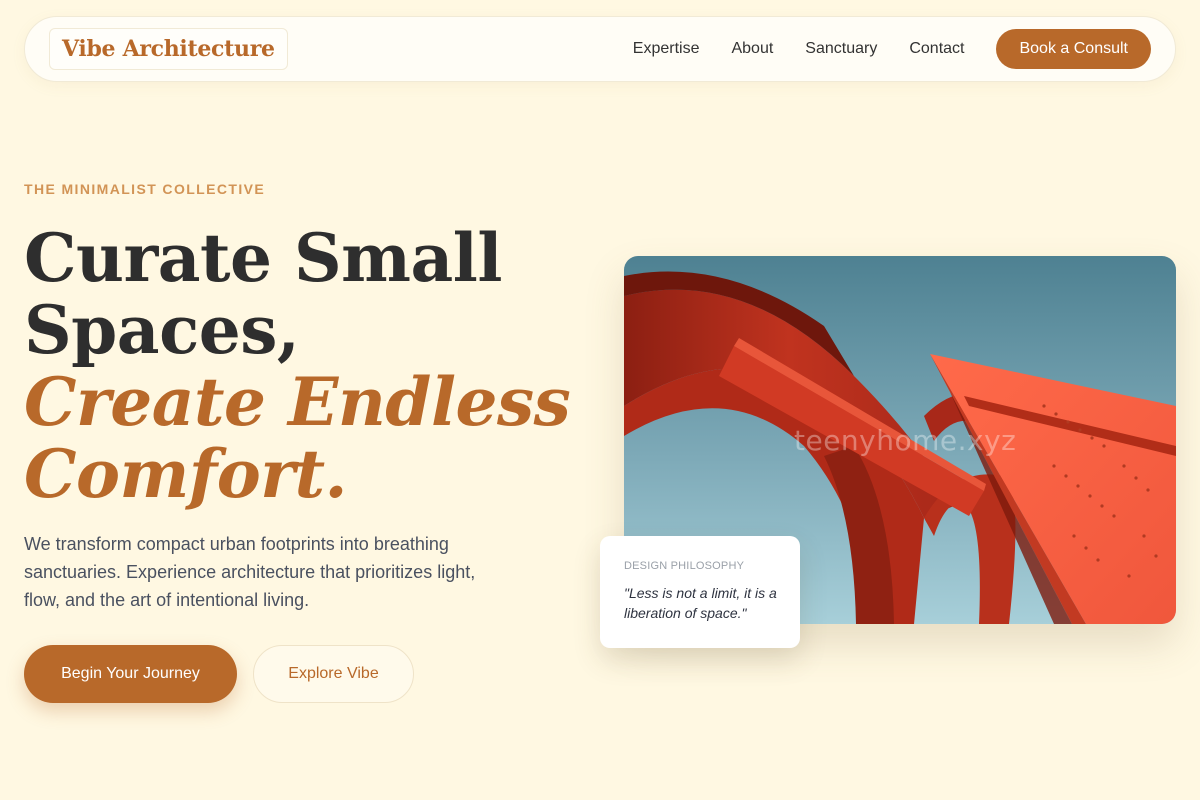 The image size is (1200, 800). Describe the element at coordinates (752, 49) in the screenshot. I see `nav-link-about: About` at that location.